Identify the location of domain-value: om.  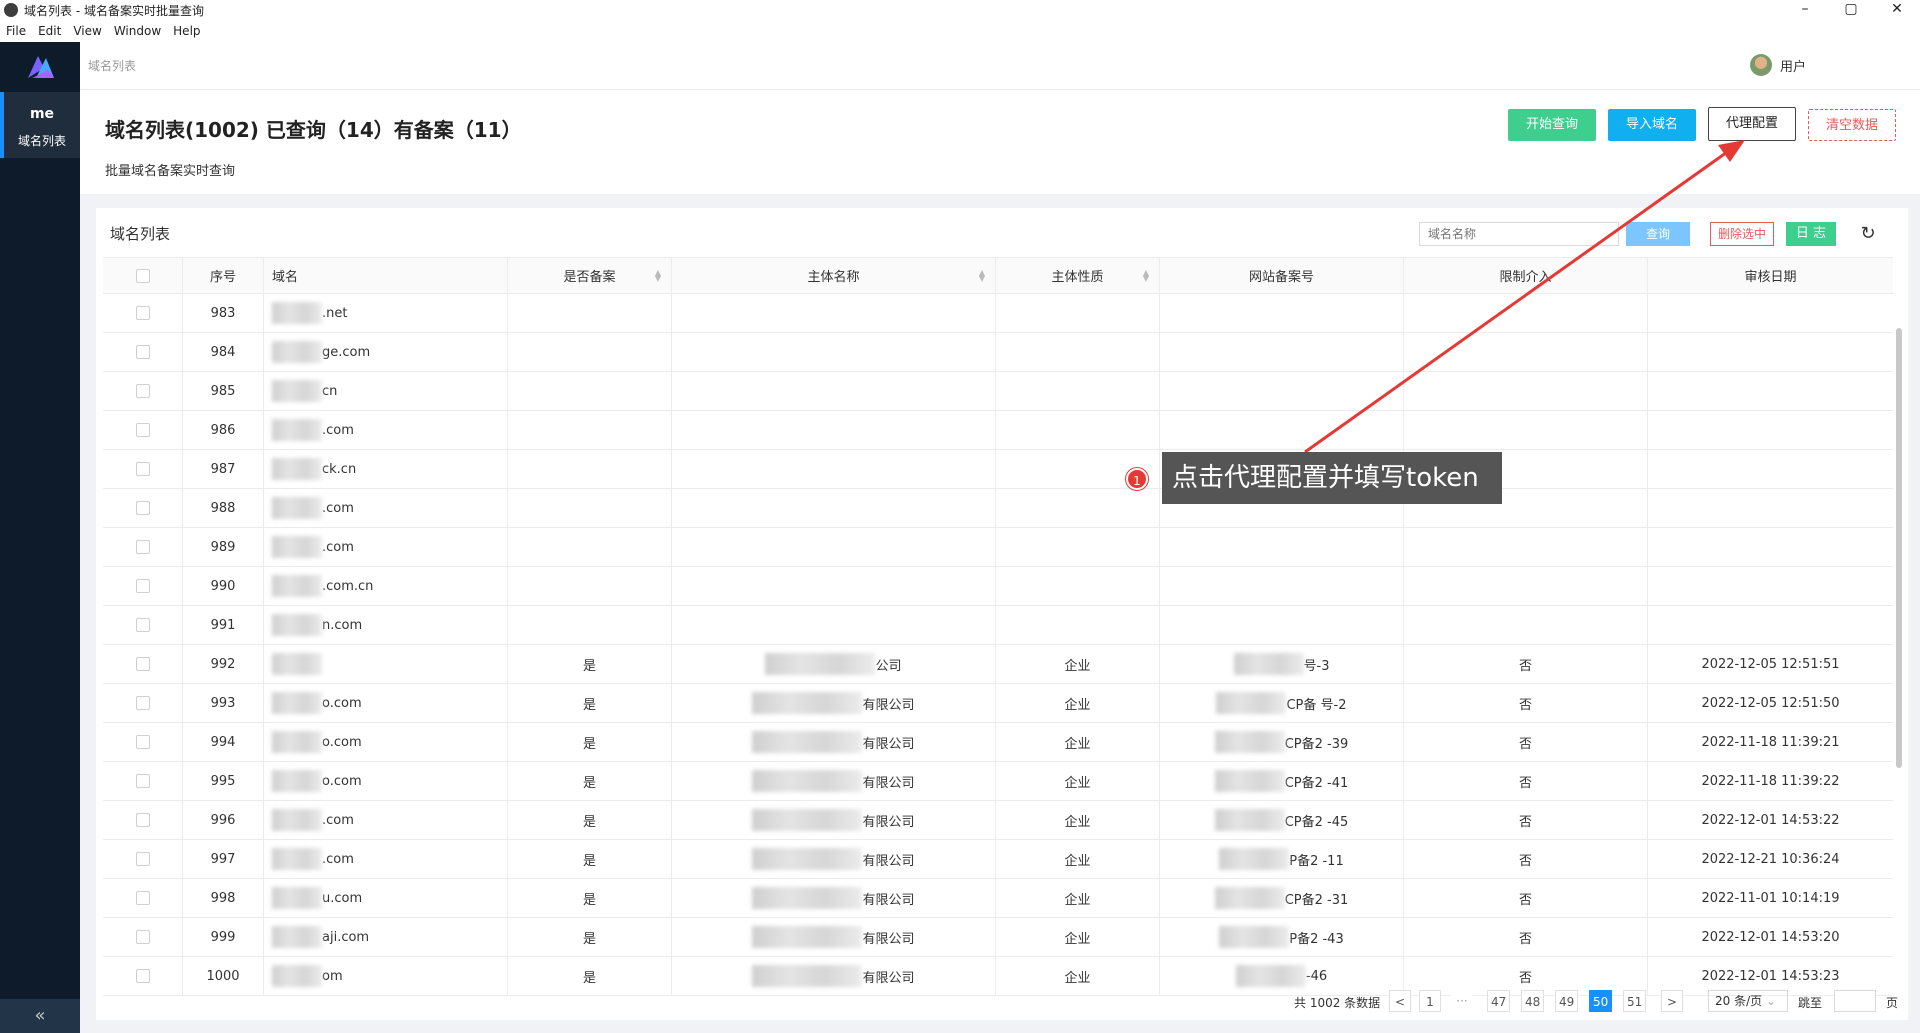
(307, 976).